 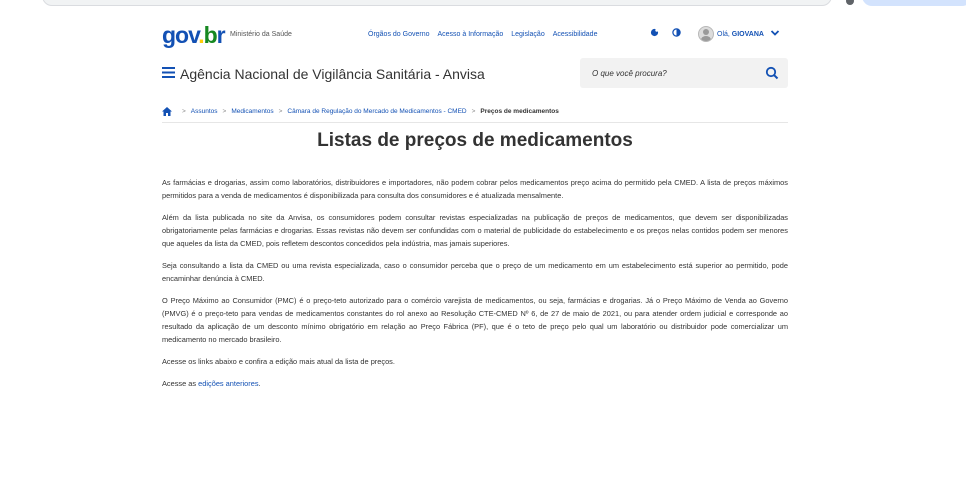 I want to click on home-icon, so click(x=167, y=111).